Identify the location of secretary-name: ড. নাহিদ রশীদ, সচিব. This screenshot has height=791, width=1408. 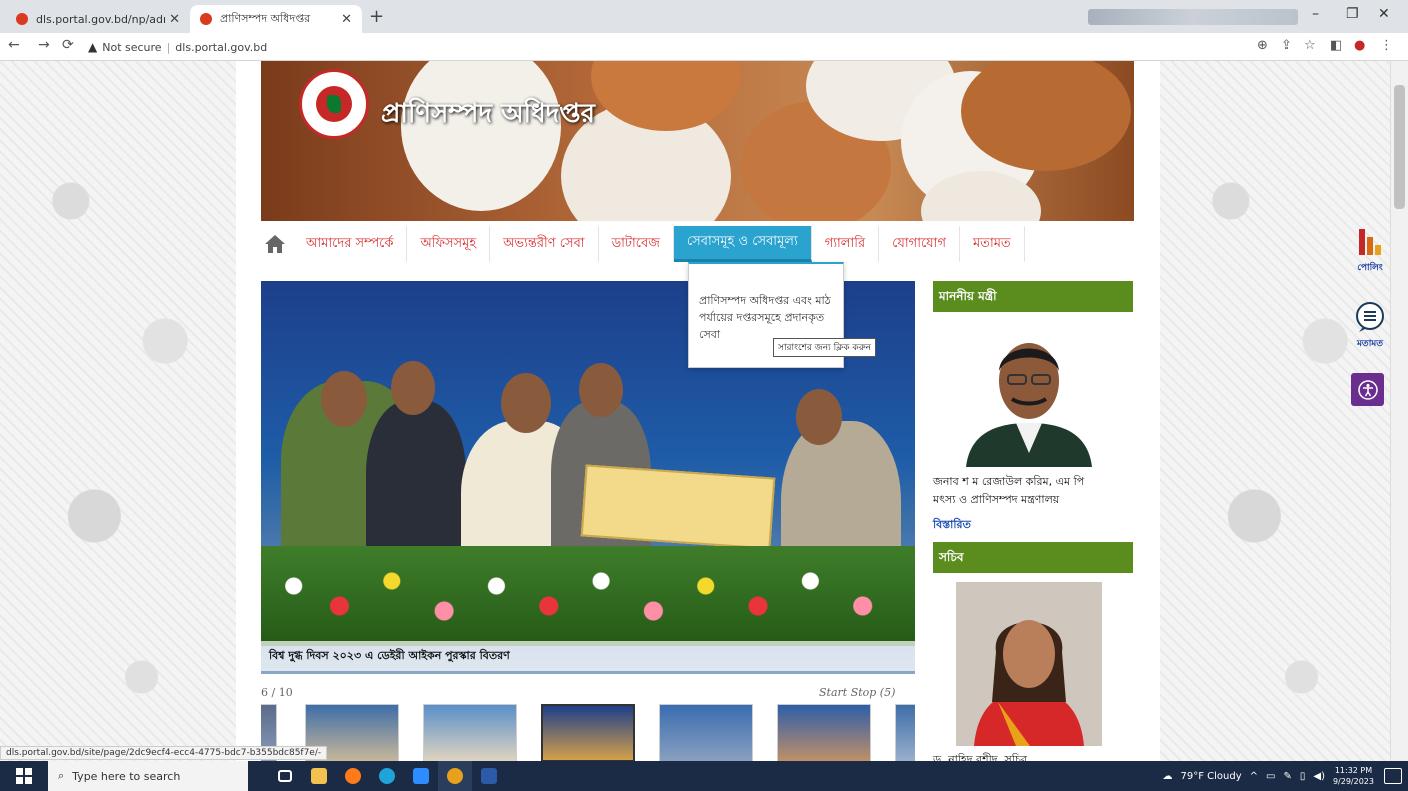
(980, 757).